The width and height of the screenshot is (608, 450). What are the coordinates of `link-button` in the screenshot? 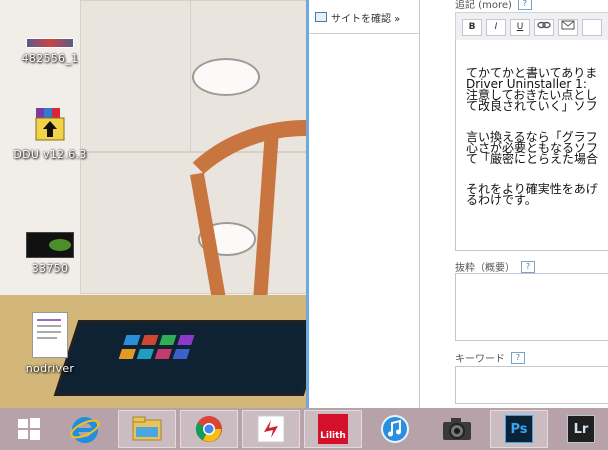 It's located at (544, 27).